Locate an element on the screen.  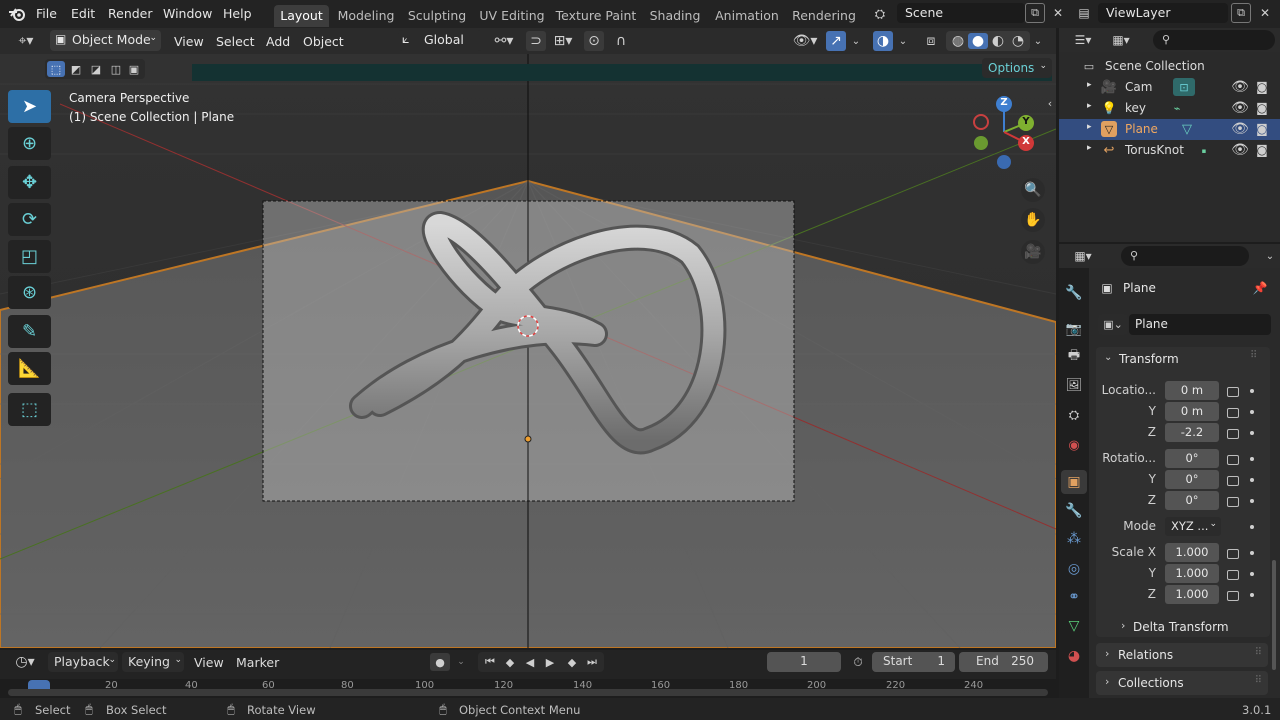
scale-x-field: 1.000 is located at coordinates (1192, 552).